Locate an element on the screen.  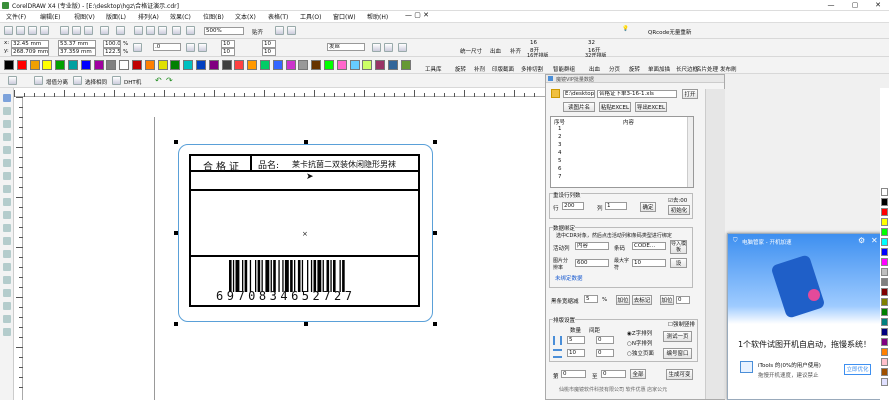
toolbox-button: 工具库 is located at coordinates (433, 69).